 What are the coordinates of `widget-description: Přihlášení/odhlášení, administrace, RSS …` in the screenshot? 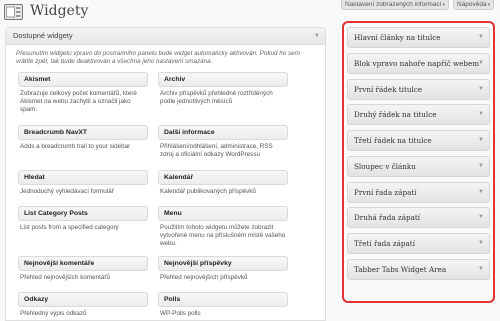 It's located at (216, 151).